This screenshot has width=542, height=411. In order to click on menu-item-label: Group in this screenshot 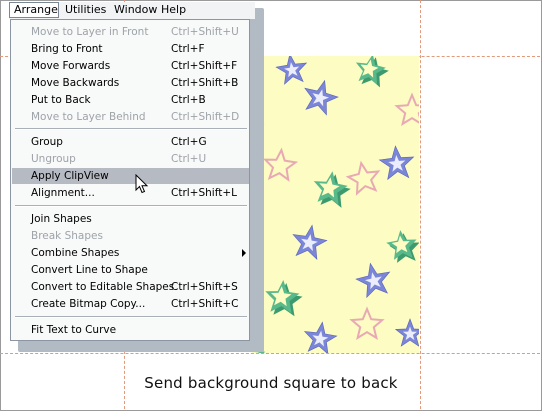, I will do `click(47, 142)`.